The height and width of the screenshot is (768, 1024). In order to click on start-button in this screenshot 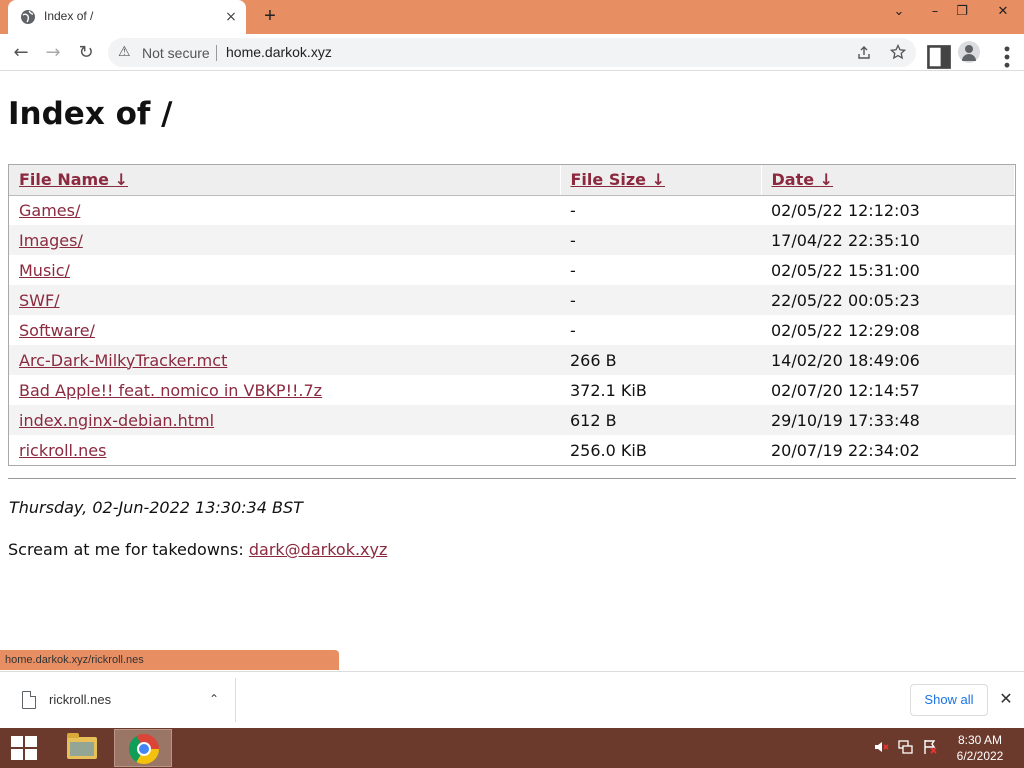, I will do `click(24, 748)`.